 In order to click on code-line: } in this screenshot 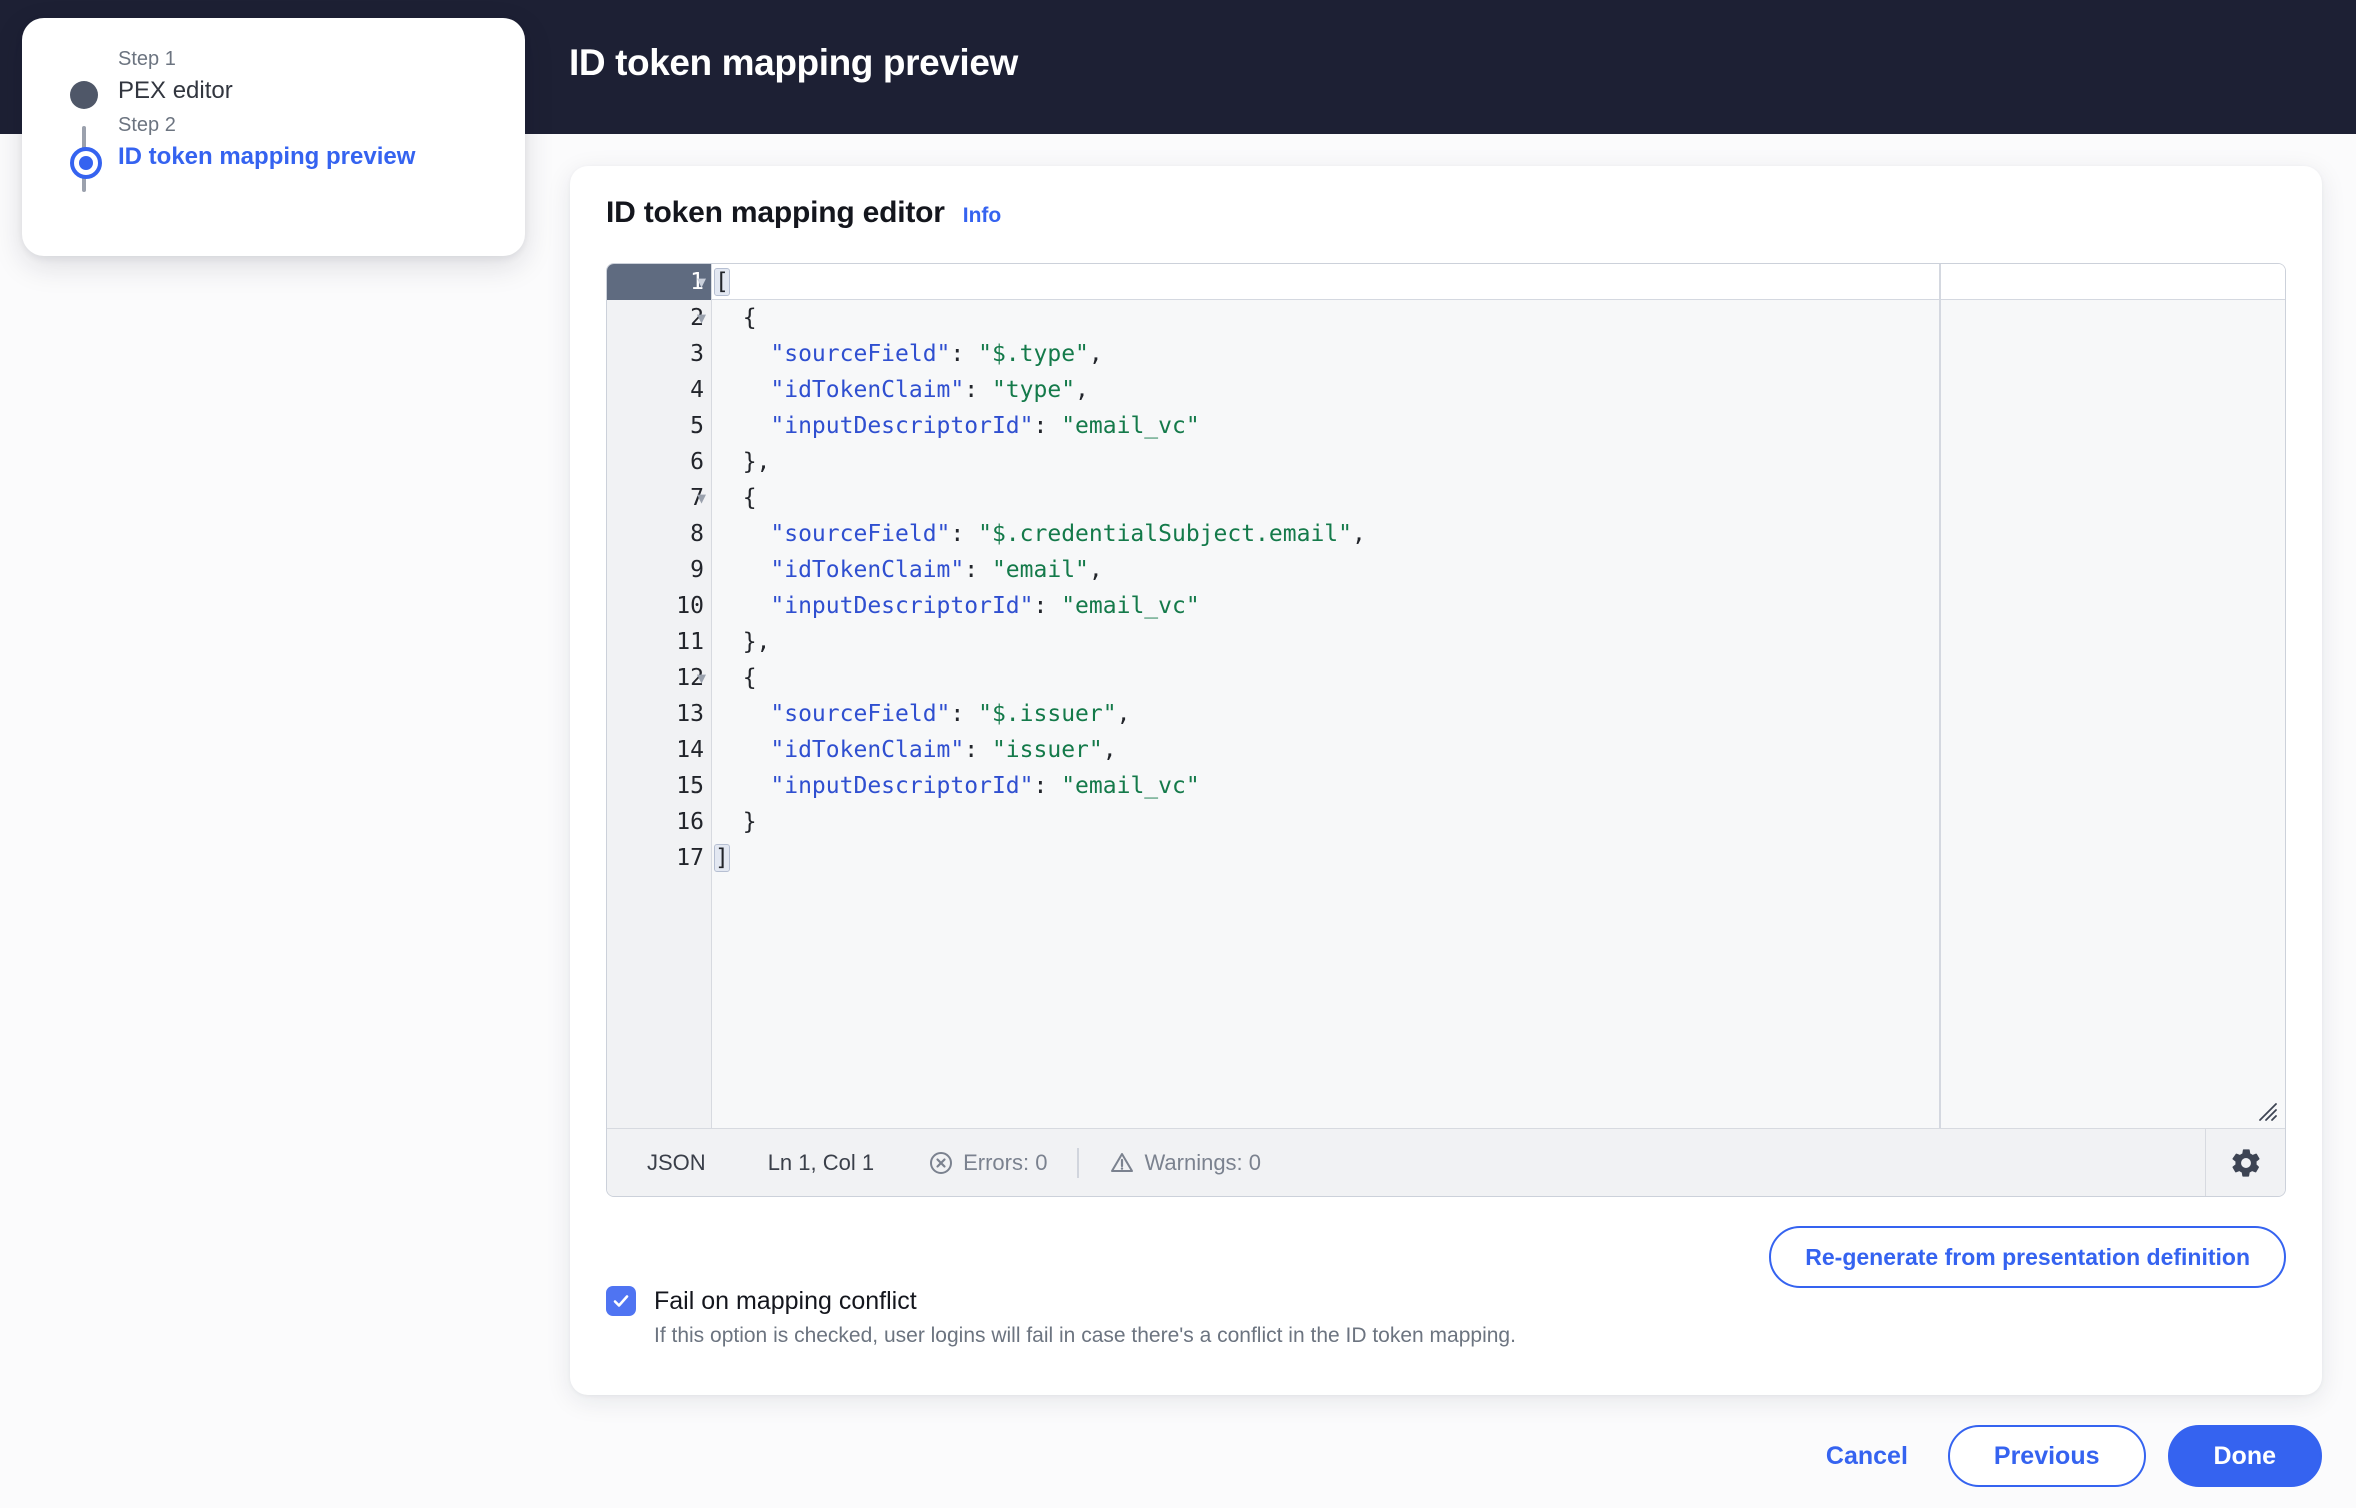, I will do `click(1500, 822)`.